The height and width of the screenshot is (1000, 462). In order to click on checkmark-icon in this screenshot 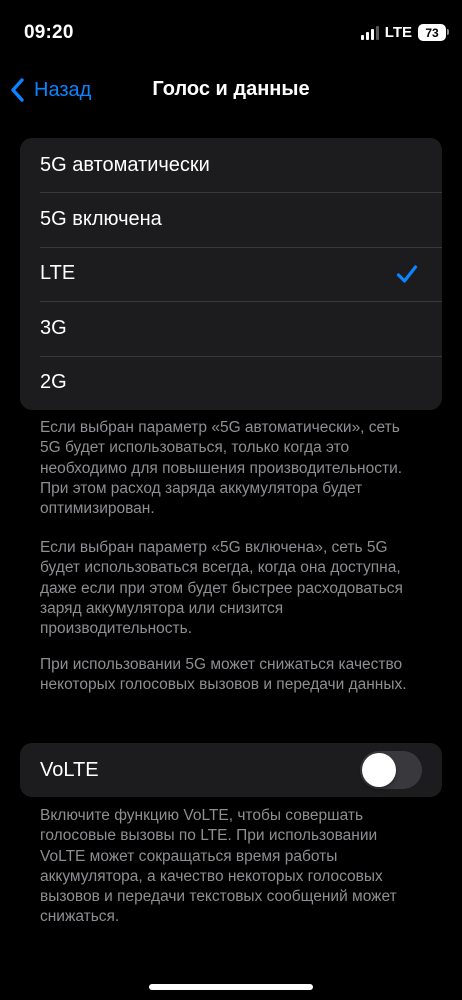, I will do `click(407, 274)`.